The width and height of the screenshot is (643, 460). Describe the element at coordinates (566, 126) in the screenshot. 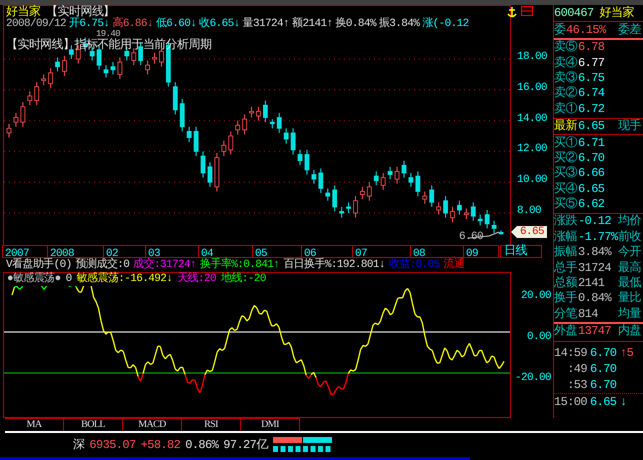

I see `latest-label: 最新` at that location.